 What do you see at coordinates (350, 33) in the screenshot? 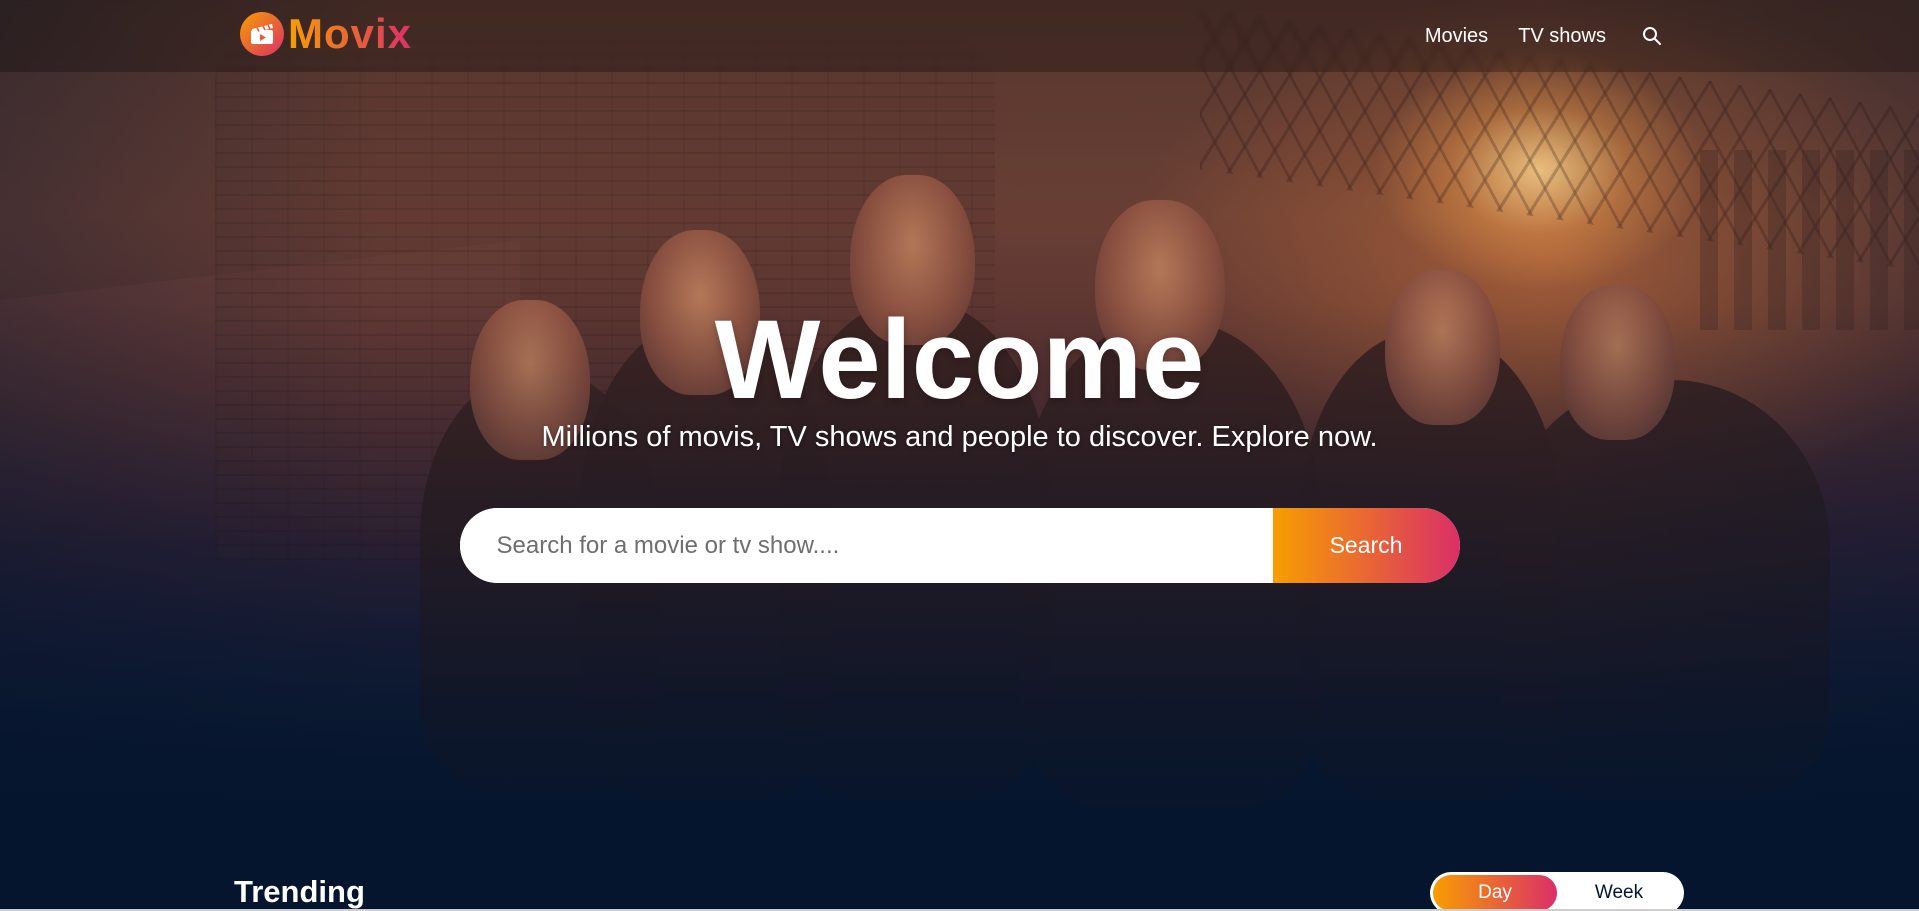
I see `logo-text: Movix` at bounding box center [350, 33].